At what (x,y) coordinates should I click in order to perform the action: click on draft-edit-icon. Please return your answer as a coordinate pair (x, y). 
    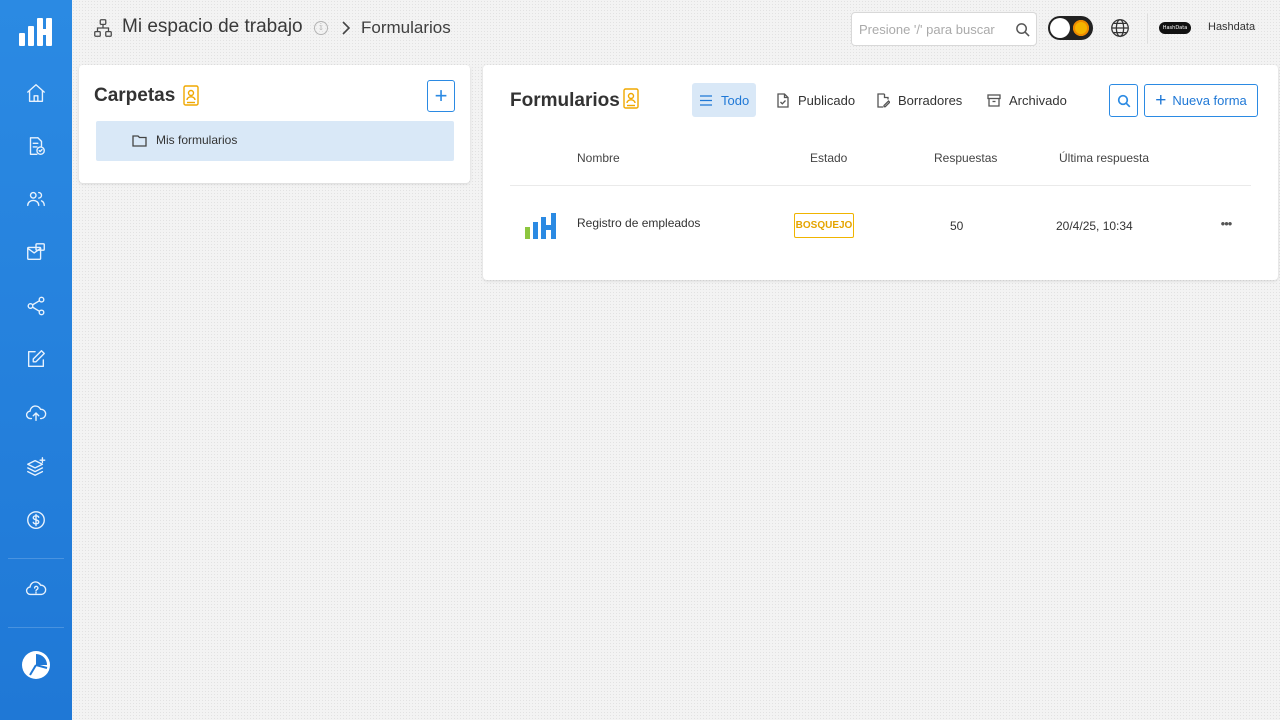
    Looking at the image, I should click on (883, 100).